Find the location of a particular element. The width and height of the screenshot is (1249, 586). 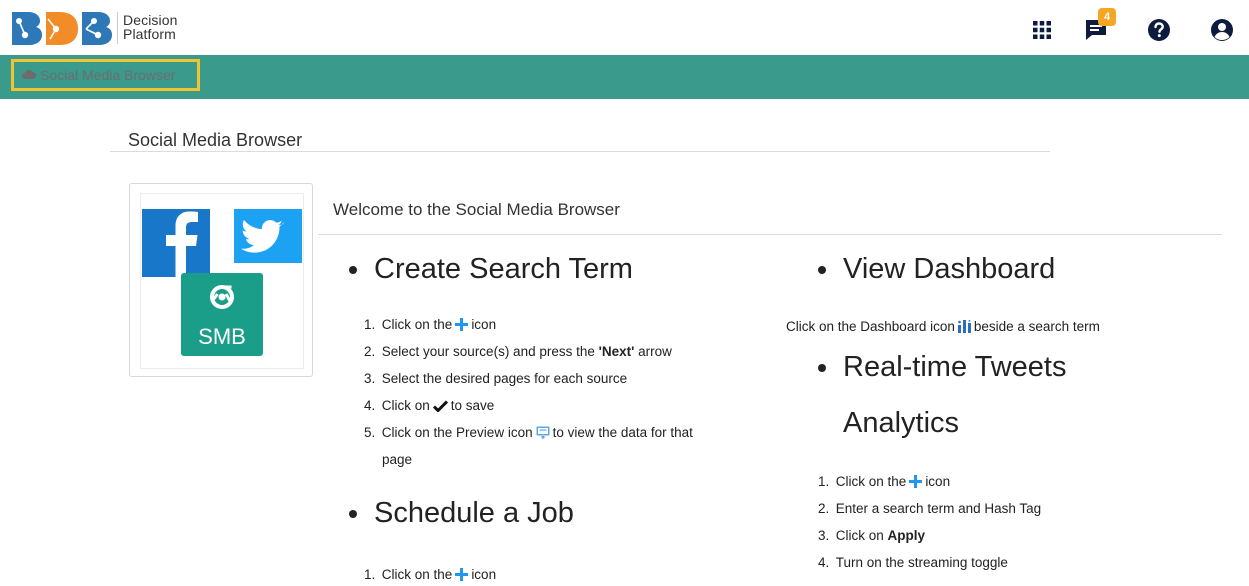

apps-grid-icon is located at coordinates (1042, 30).